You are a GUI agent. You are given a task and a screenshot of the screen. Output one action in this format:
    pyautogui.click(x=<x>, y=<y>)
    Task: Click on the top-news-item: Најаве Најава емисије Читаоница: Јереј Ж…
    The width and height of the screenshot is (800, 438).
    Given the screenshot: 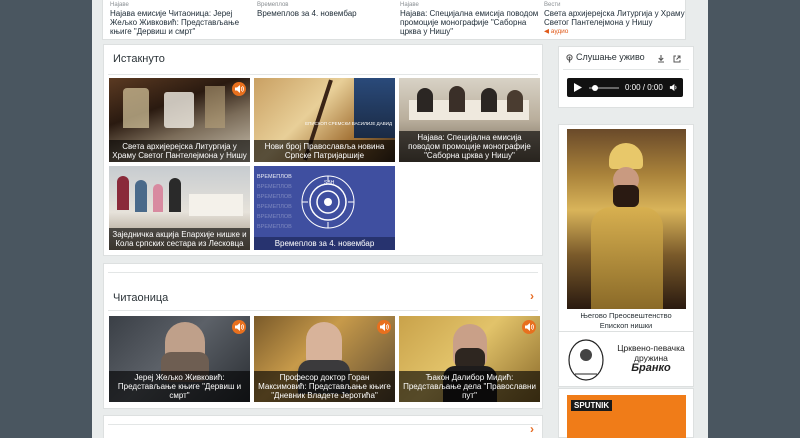 What is the action you would take?
    pyautogui.click(x=181, y=19)
    